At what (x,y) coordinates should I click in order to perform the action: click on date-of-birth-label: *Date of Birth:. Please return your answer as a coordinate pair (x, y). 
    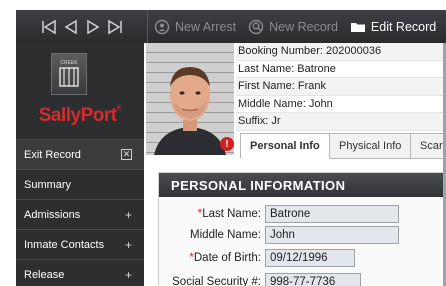
    Looking at the image, I should click on (212, 258).